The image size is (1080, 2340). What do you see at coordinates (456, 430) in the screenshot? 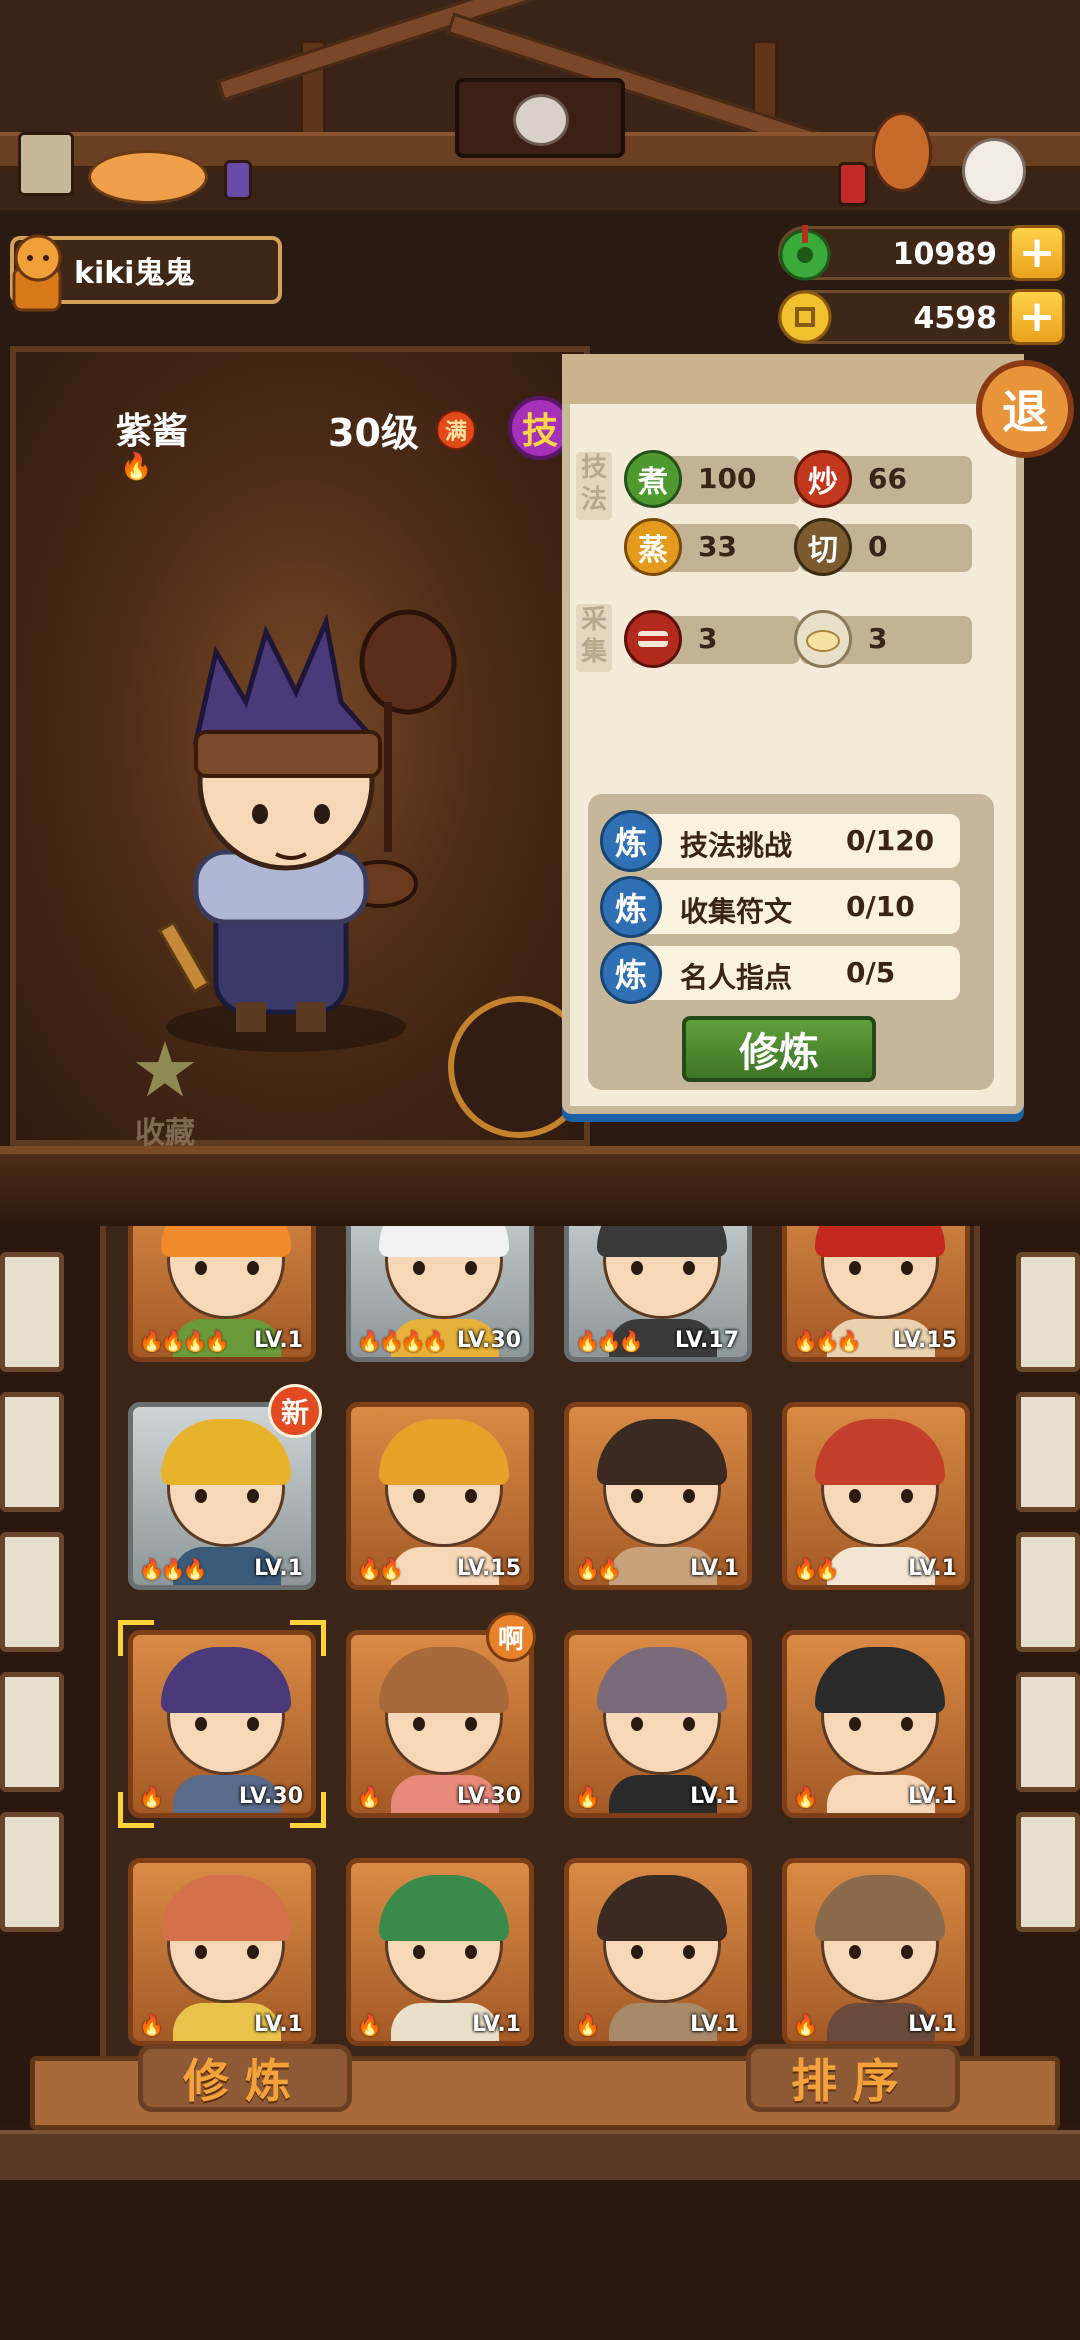
I see `max-level-badge: 满` at bounding box center [456, 430].